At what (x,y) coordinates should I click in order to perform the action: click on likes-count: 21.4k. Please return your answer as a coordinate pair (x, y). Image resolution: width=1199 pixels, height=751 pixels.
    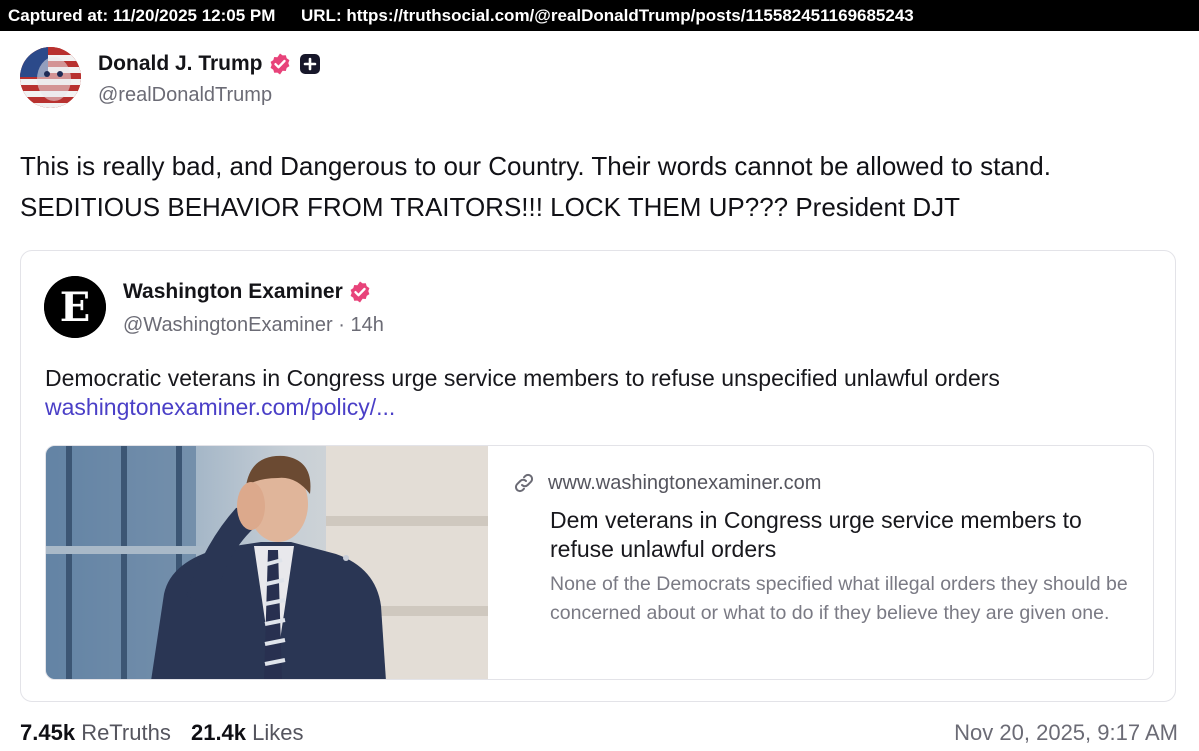
    Looking at the image, I should click on (218, 732).